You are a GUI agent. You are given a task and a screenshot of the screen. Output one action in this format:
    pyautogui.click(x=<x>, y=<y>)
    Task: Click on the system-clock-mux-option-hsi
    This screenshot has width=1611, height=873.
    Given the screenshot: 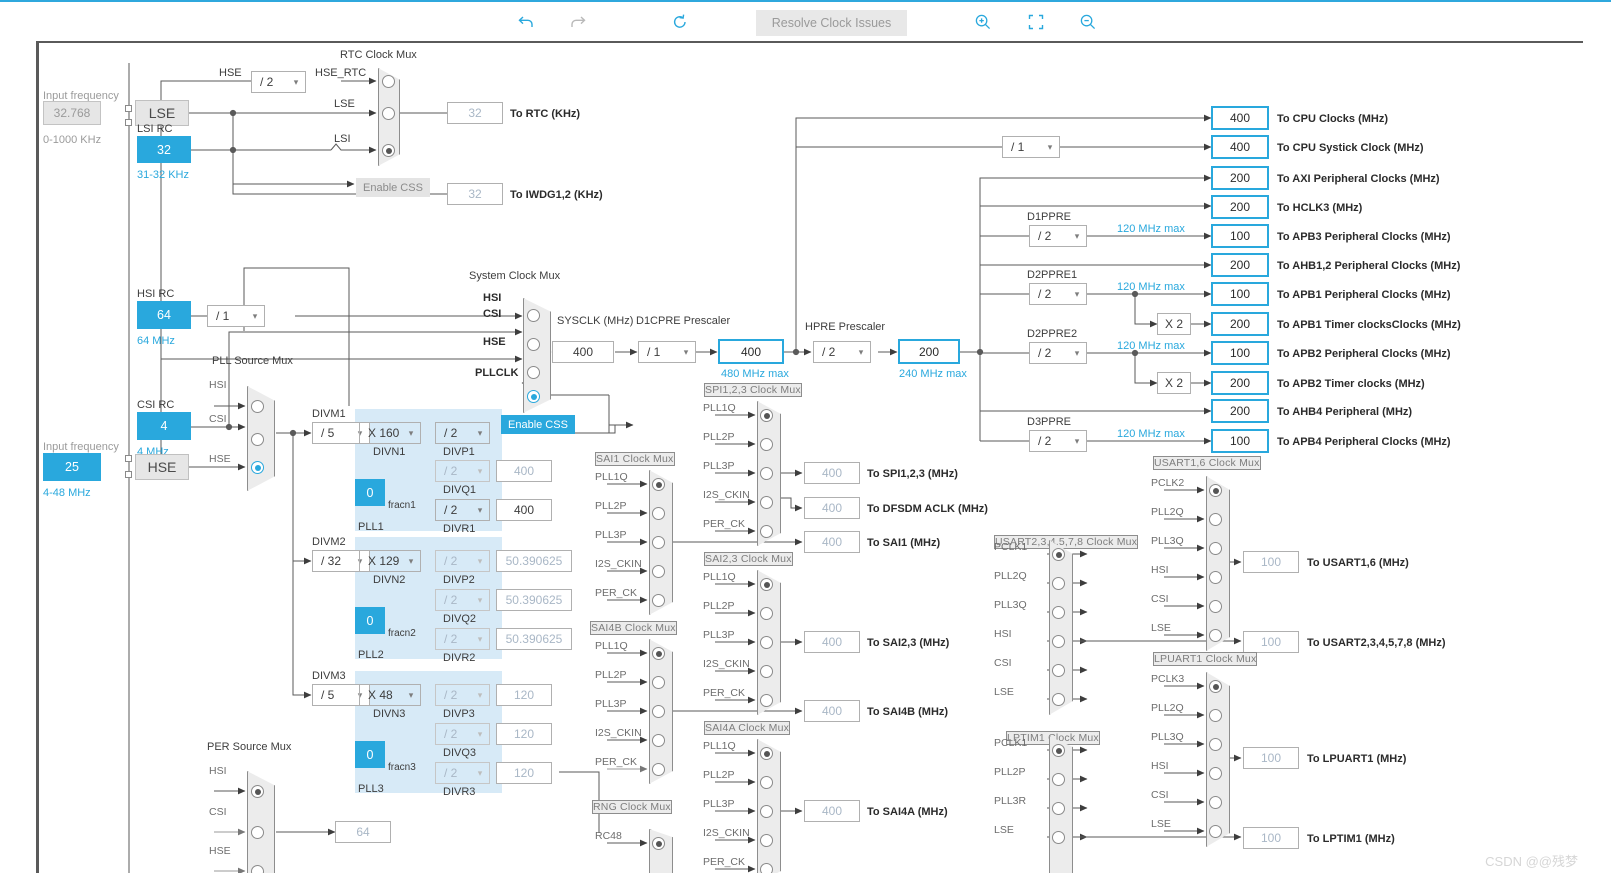 What is the action you would take?
    pyautogui.click(x=533, y=315)
    